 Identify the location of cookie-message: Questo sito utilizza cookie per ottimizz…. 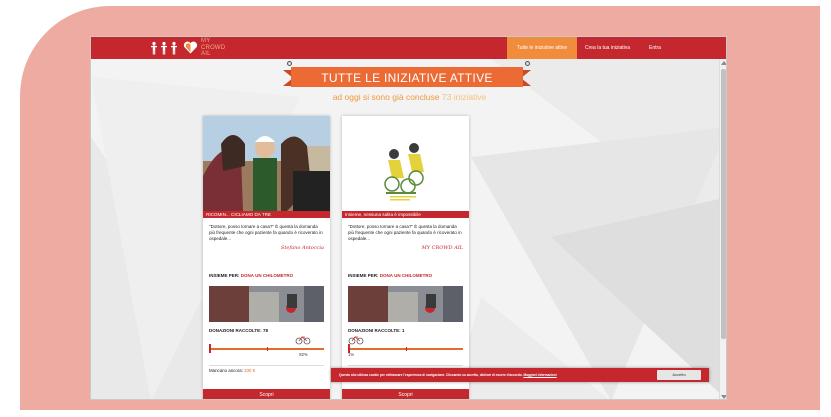
(431, 375).